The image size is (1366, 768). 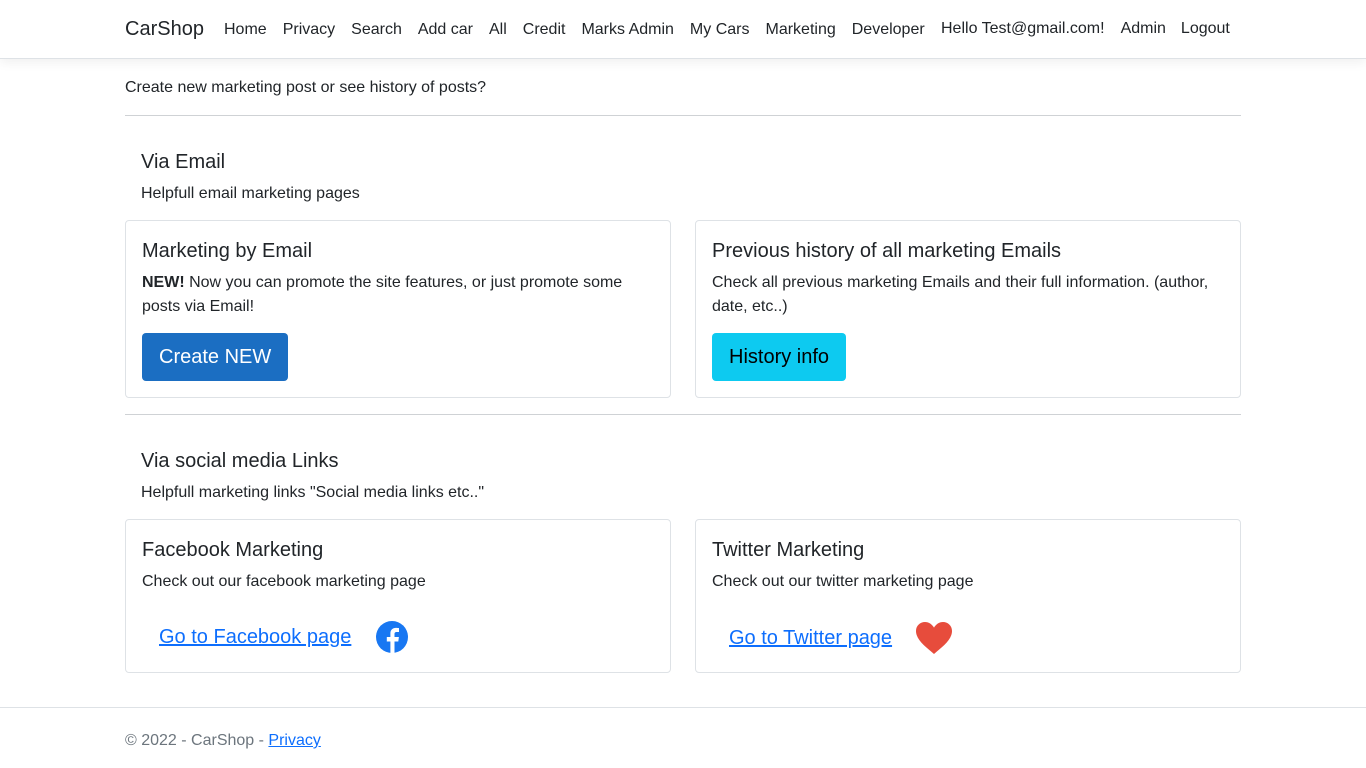 I want to click on footer-privacy-link: Privacy, so click(x=294, y=740).